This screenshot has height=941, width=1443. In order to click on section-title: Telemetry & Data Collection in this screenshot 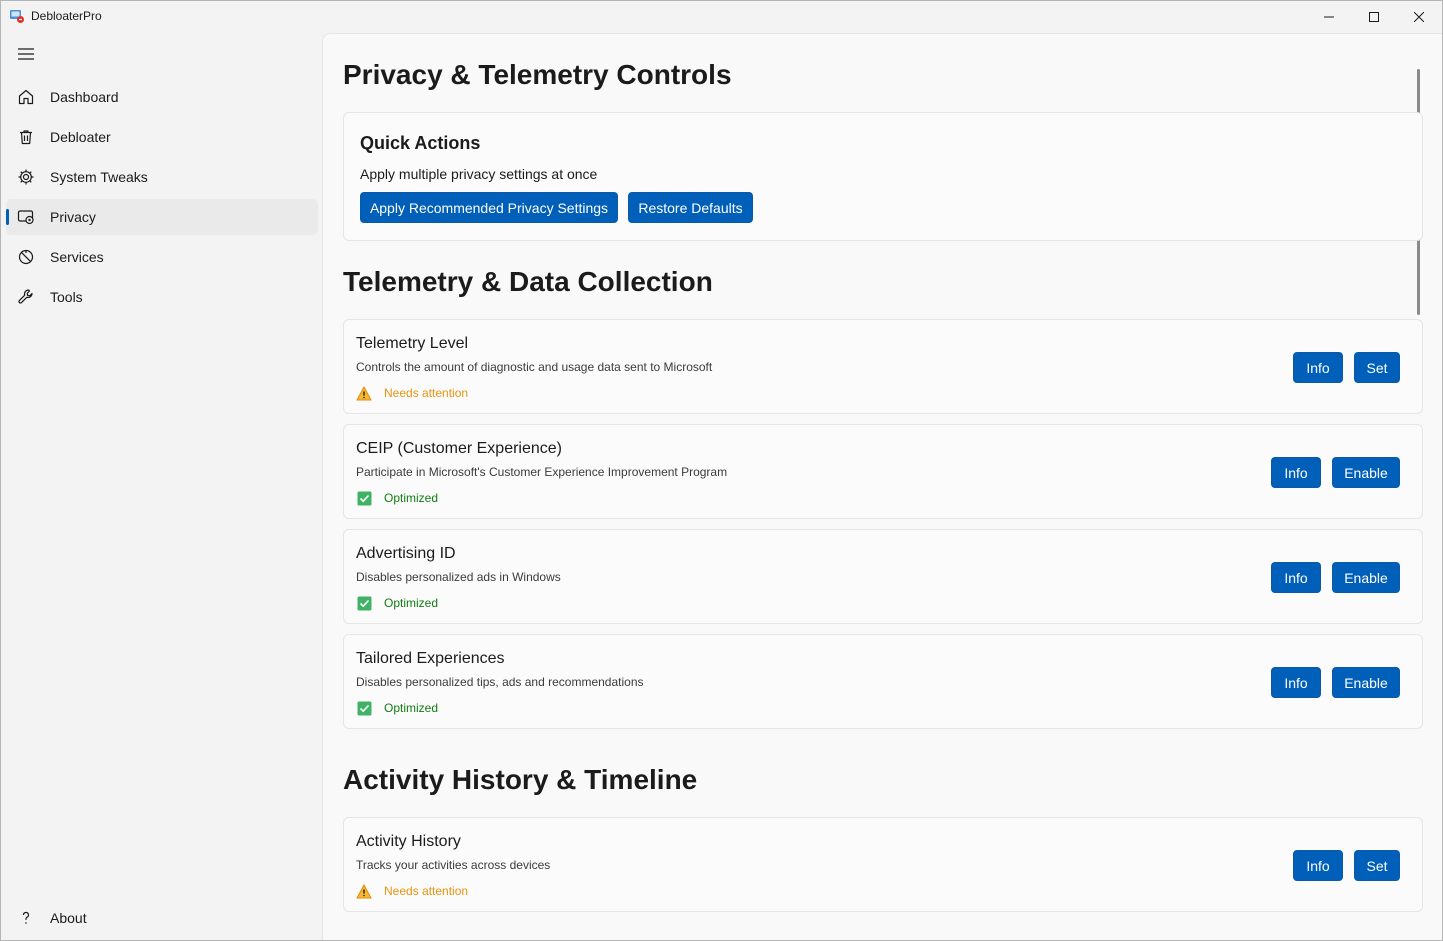, I will do `click(528, 281)`.